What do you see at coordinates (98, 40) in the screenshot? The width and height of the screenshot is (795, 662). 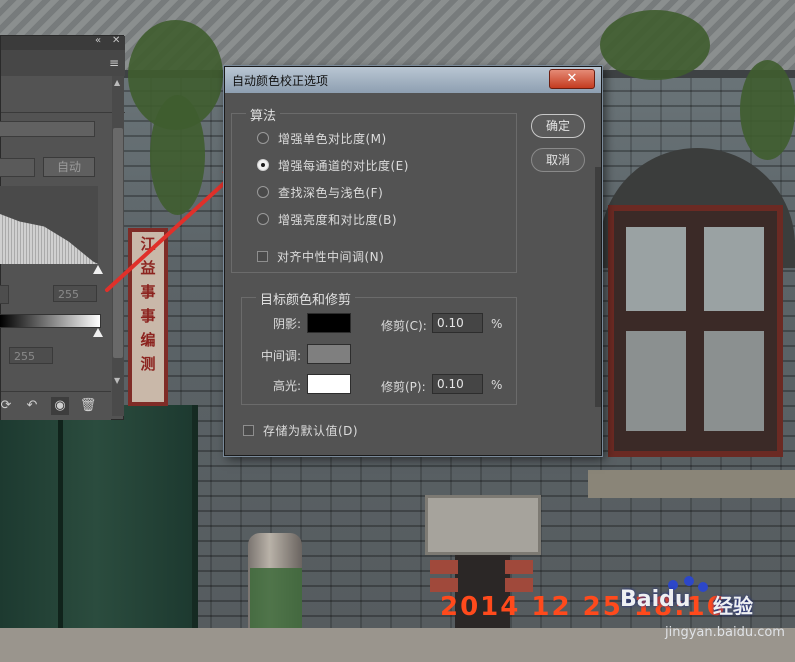 I see `collapse-icon: «` at bounding box center [98, 40].